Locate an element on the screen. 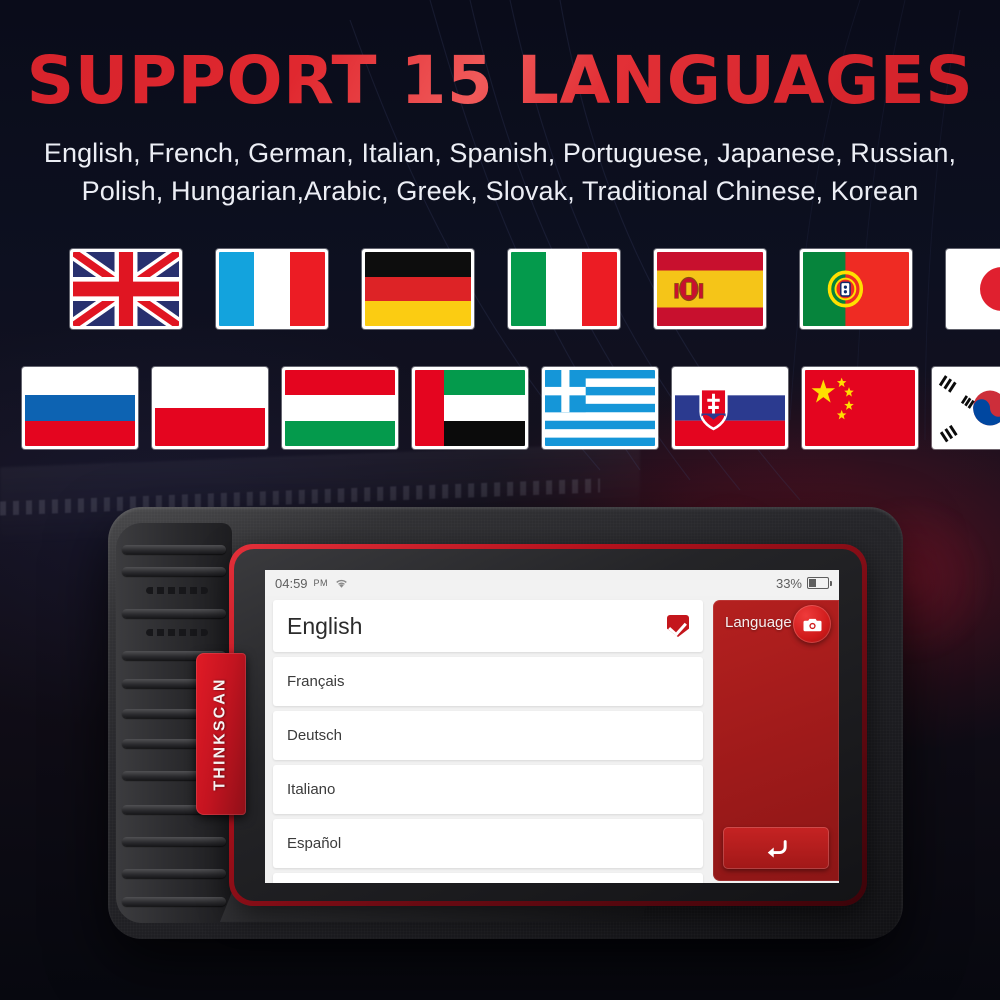 The width and height of the screenshot is (1000, 1000). status-time: 04:59 is located at coordinates (291, 583).